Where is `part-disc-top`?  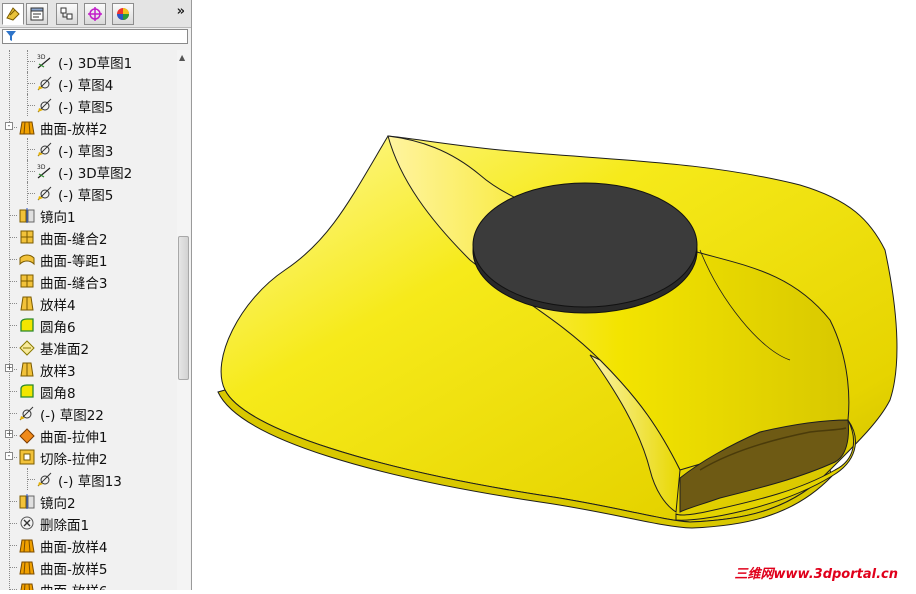
part-disc-top is located at coordinates (585, 245).